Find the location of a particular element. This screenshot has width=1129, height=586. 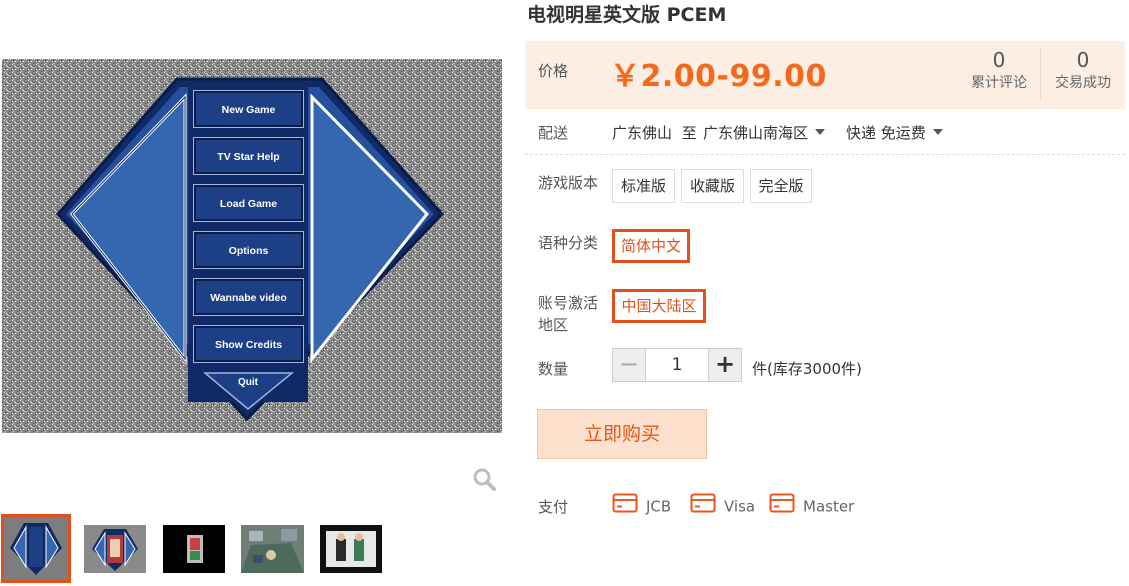

trade-count: 0 is located at coordinates (1083, 60).